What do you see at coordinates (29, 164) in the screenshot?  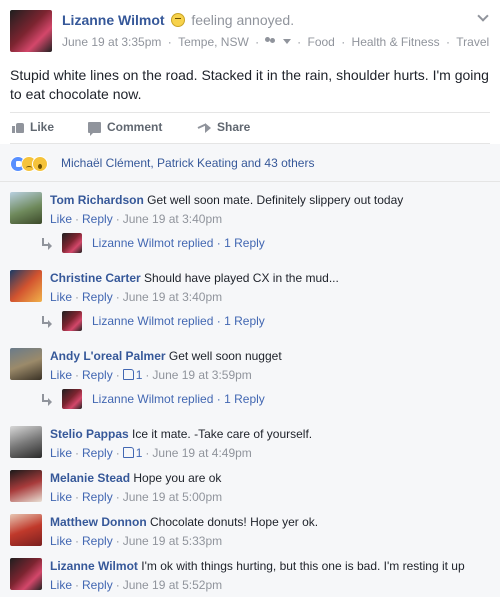 I see `reaction-icons` at bounding box center [29, 164].